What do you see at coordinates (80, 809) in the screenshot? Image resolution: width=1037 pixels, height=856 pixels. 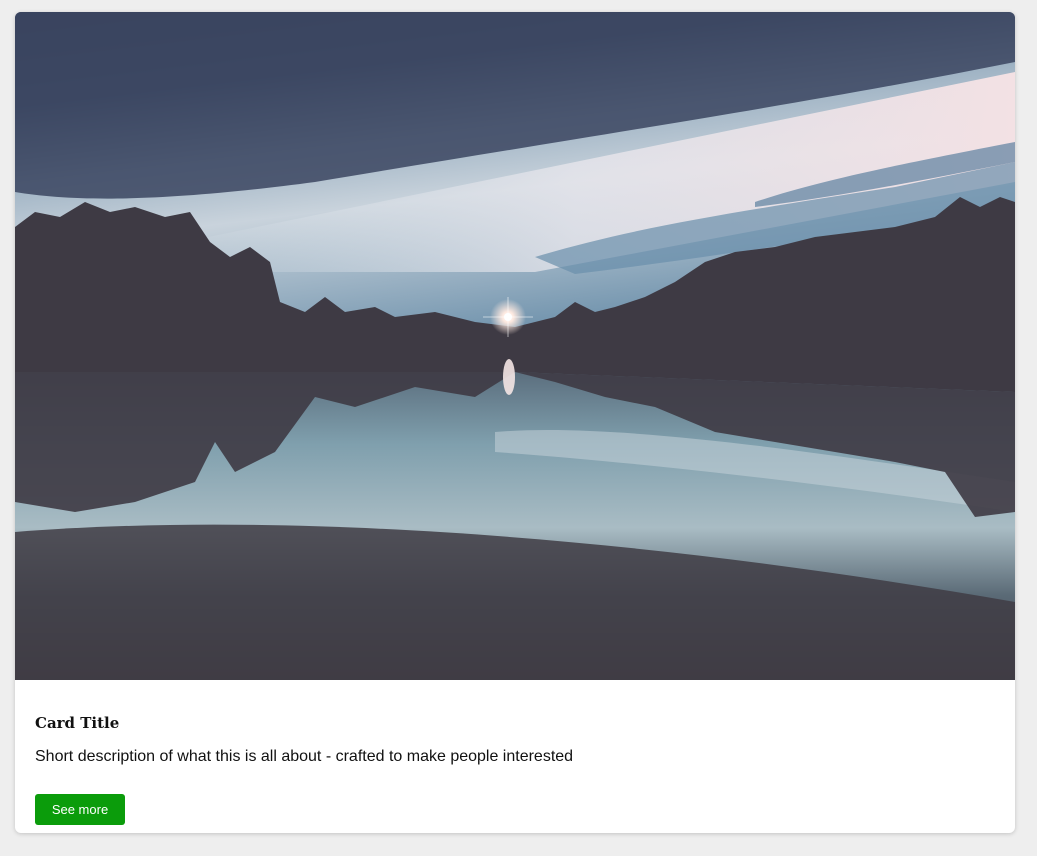 I see `see-more-button: See more` at bounding box center [80, 809].